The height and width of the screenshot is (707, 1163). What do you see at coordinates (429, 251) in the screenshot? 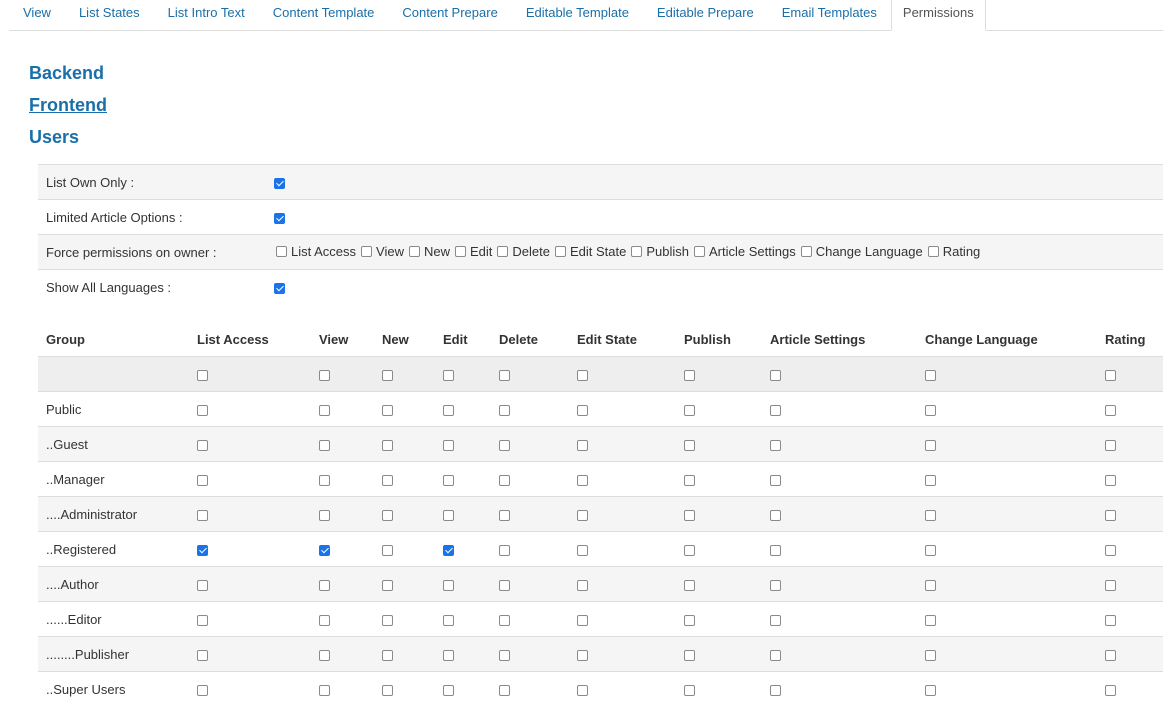
I see `force-permission-new: New` at bounding box center [429, 251].